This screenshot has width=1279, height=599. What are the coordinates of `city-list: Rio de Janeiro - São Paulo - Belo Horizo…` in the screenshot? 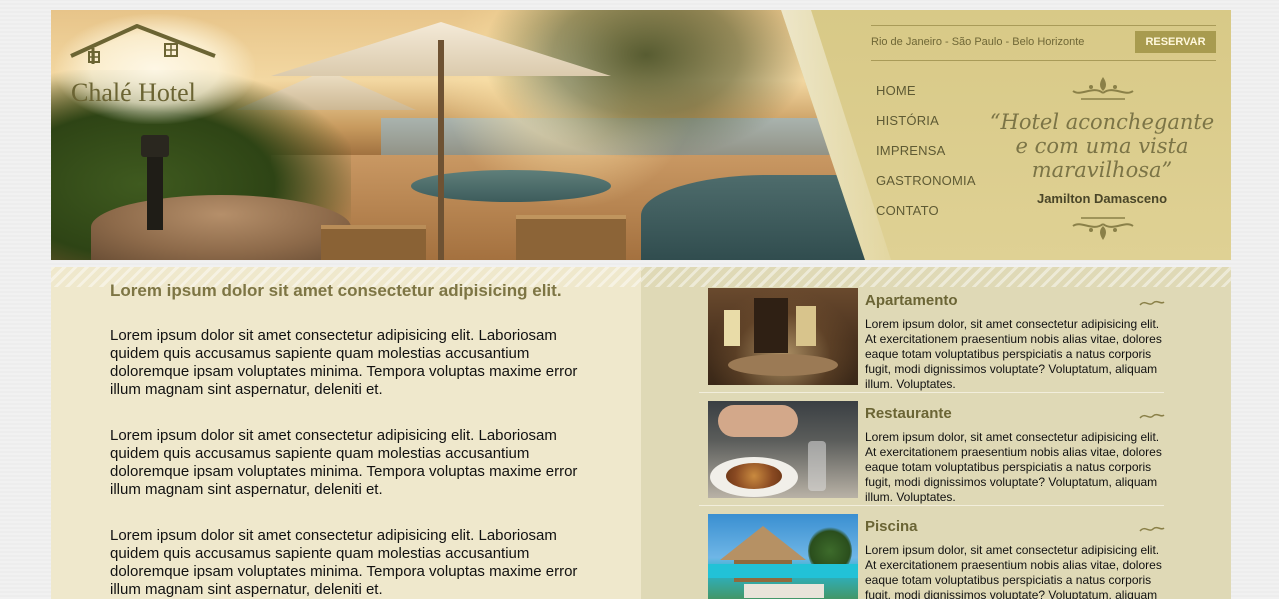 It's located at (978, 42).